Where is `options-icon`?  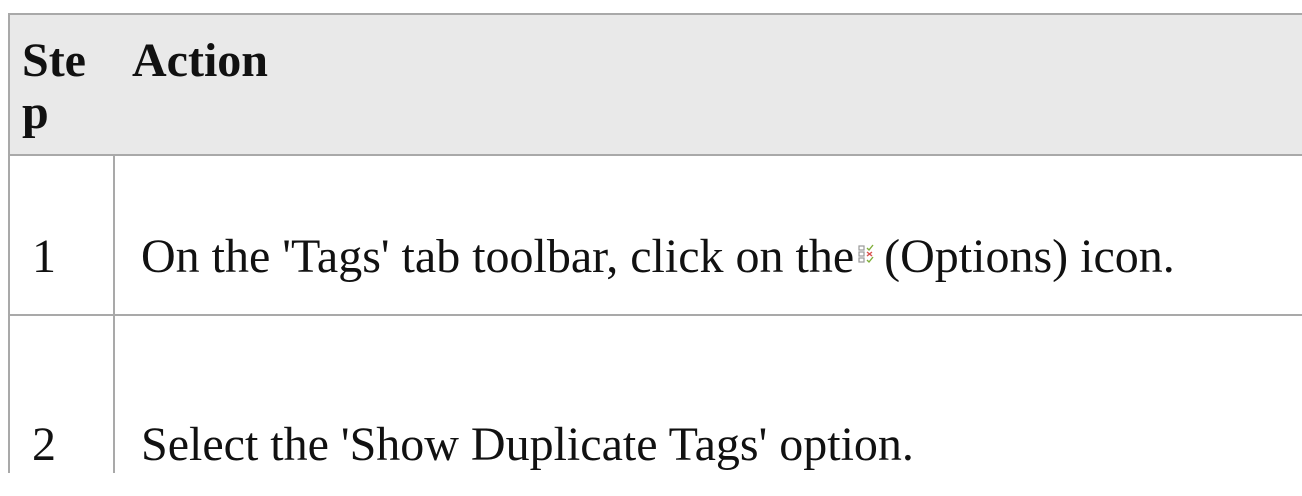 options-icon is located at coordinates (866, 254).